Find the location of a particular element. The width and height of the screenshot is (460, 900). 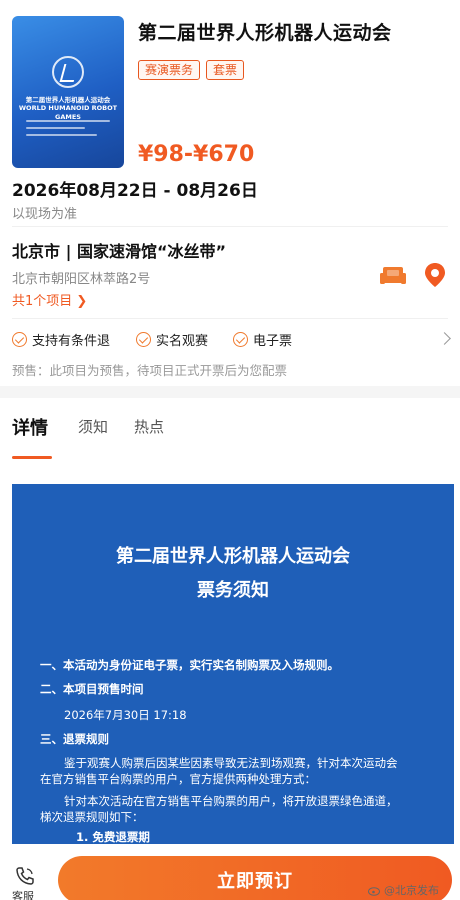

feature-real-name: 实名观赛 is located at coordinates (172, 339).